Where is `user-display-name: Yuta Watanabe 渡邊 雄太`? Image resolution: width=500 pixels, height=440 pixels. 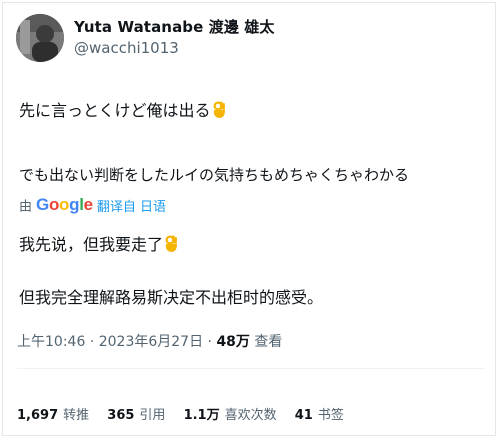
user-display-name: Yuta Watanabe 渡邊 雄太 is located at coordinates (174, 26).